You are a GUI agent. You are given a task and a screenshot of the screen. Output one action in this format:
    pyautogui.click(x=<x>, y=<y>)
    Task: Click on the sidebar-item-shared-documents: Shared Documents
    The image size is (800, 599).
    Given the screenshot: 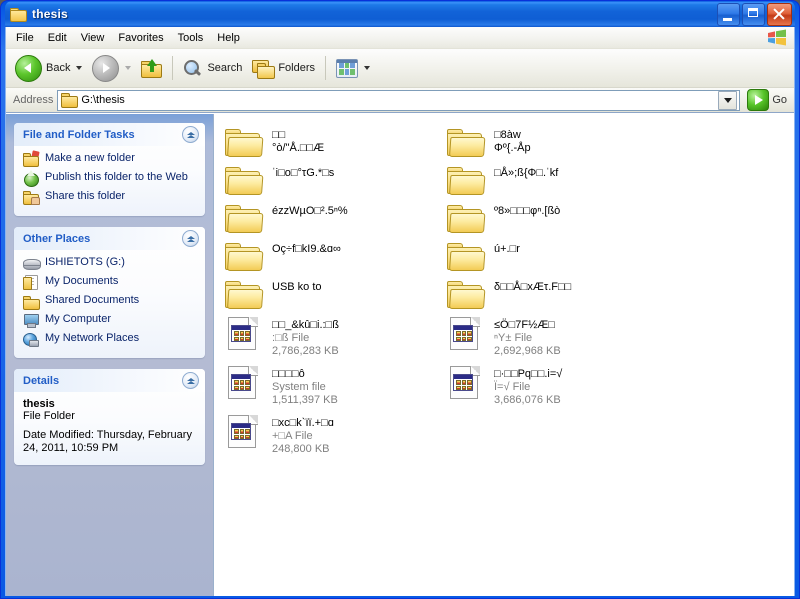 What is the action you would take?
    pyautogui.click(x=110, y=301)
    